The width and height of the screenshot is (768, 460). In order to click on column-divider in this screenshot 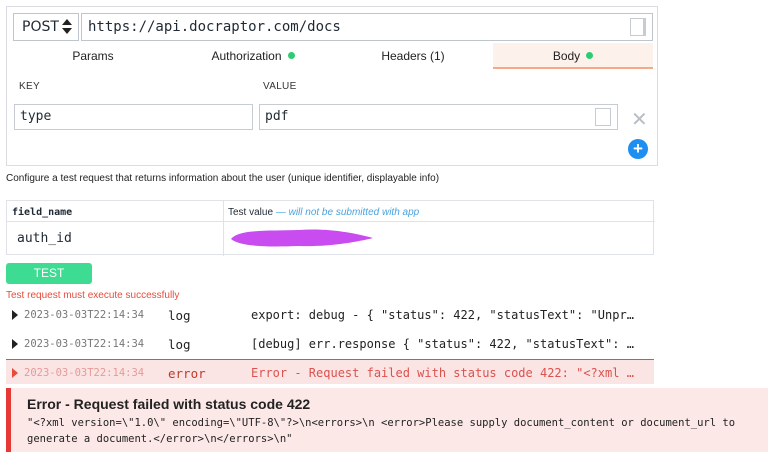, I will do `click(223, 228)`.